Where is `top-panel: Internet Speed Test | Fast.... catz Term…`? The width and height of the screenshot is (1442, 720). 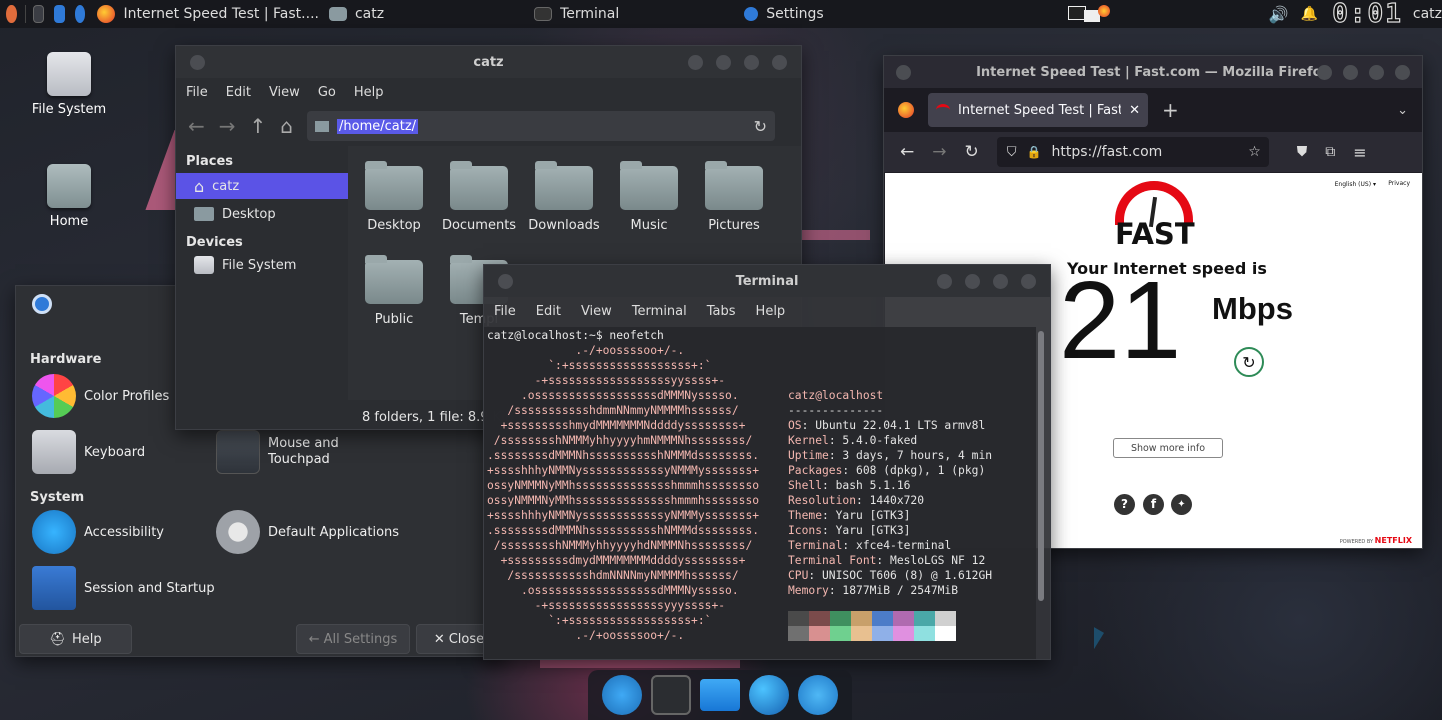
top-panel: Internet Speed Test | Fast.... catz Term… is located at coordinates (721, 15).